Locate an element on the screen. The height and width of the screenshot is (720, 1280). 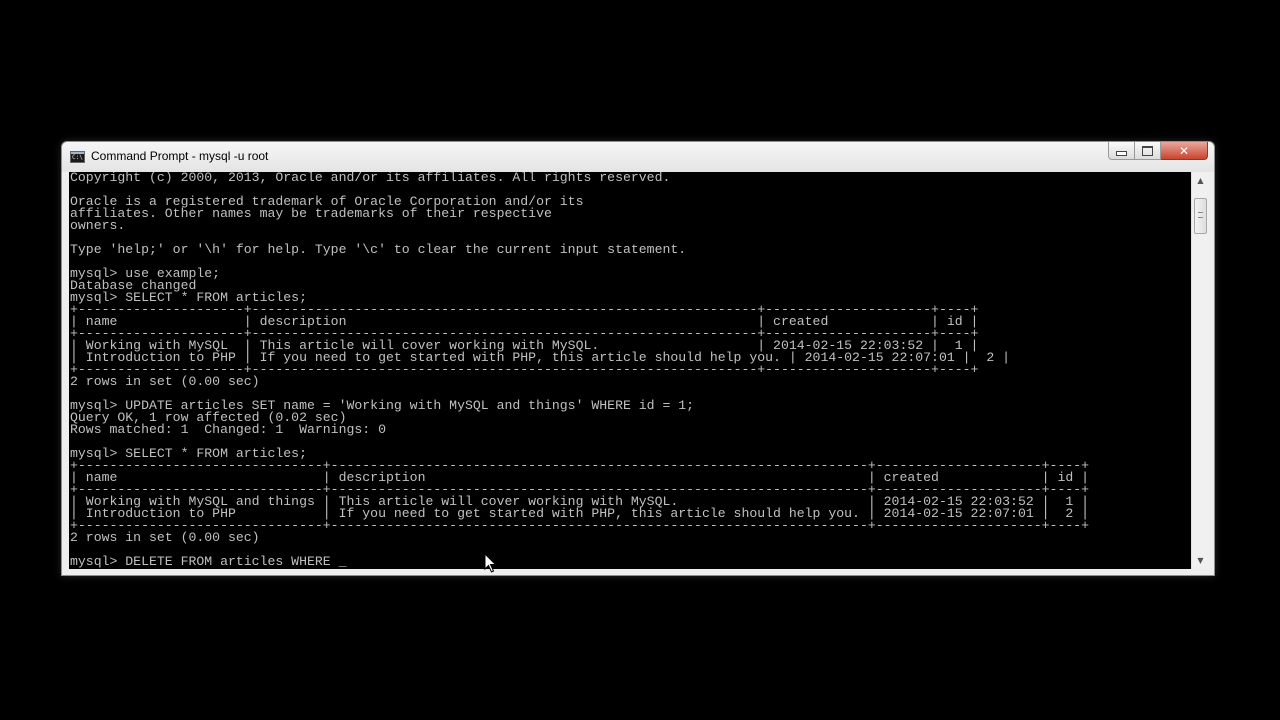
minimize-button is located at coordinates (1121, 151).